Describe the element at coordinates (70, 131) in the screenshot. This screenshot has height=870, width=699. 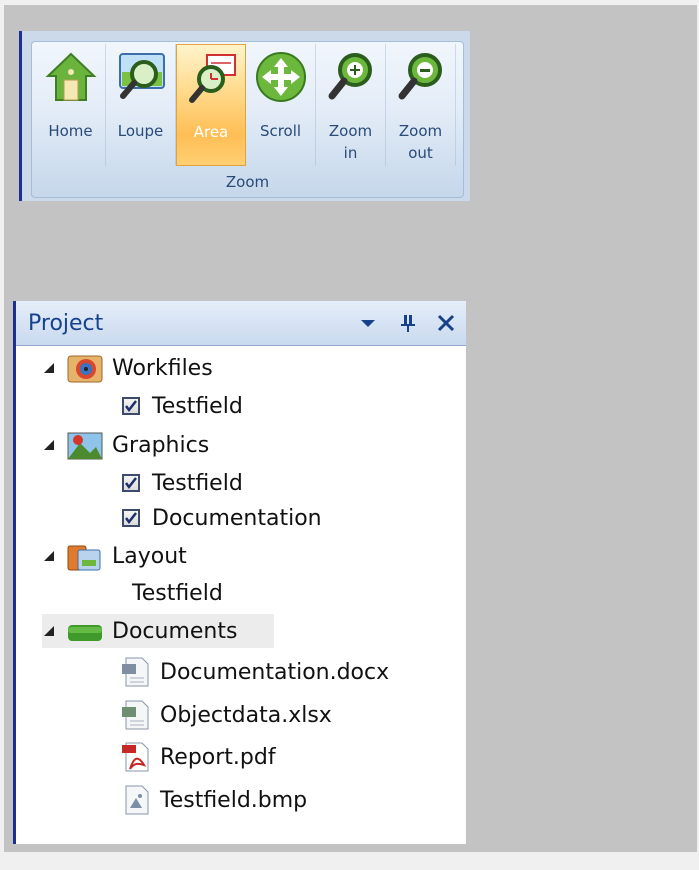
I see `home-button-label: Home` at that location.